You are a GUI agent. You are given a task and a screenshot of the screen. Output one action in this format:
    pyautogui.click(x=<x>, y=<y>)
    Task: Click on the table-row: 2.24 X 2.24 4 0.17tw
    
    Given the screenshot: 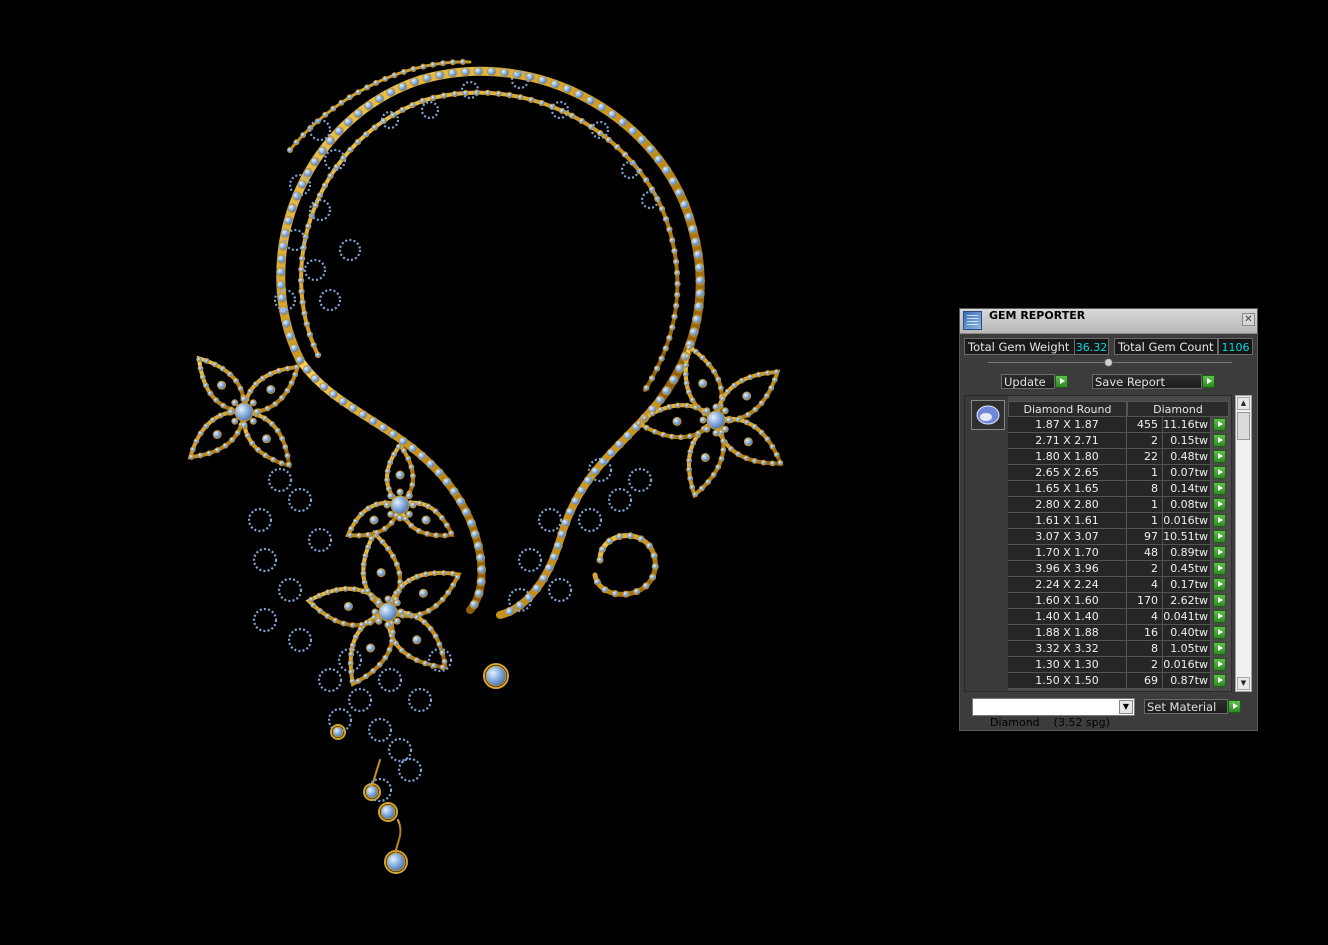 What is the action you would take?
    pyautogui.click(x=1118, y=585)
    